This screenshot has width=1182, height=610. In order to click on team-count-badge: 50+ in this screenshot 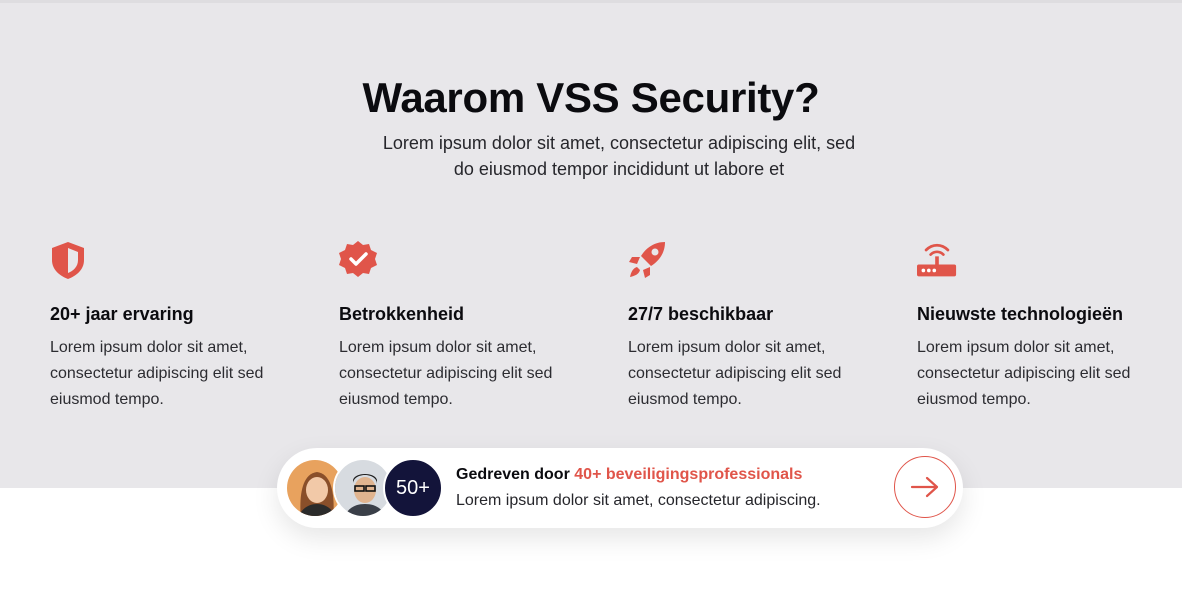, I will do `click(413, 488)`.